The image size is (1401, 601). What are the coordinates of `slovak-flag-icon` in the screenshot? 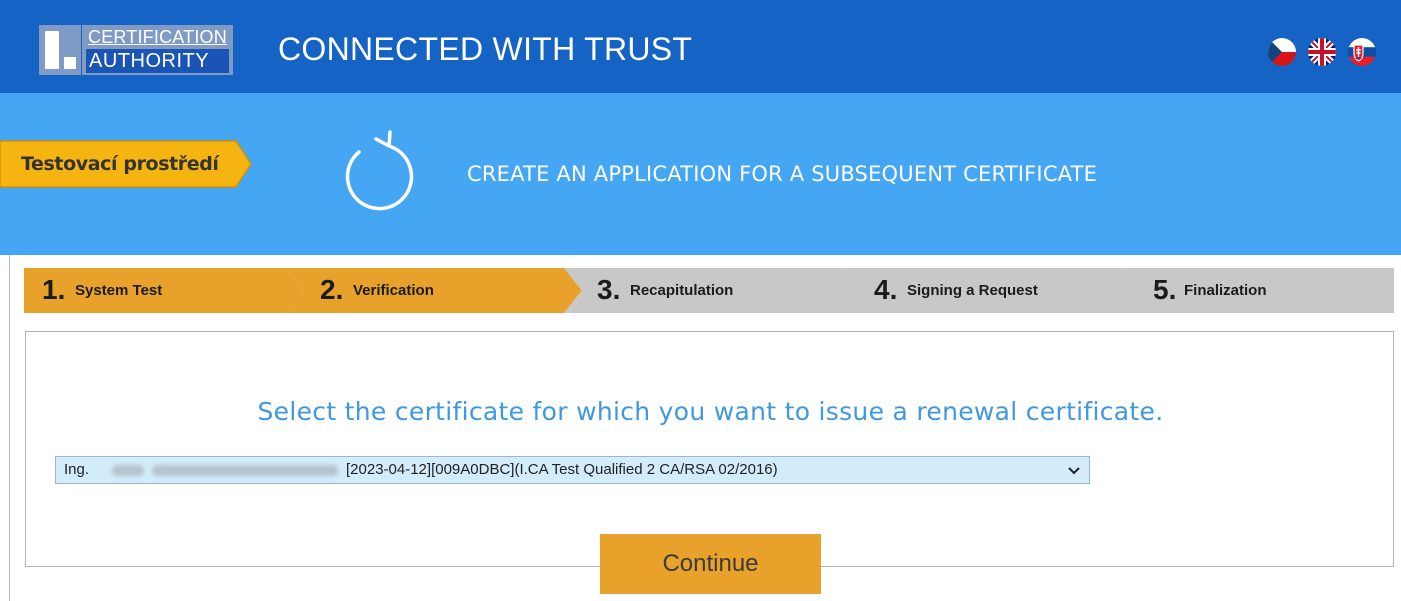 It's located at (1362, 52).